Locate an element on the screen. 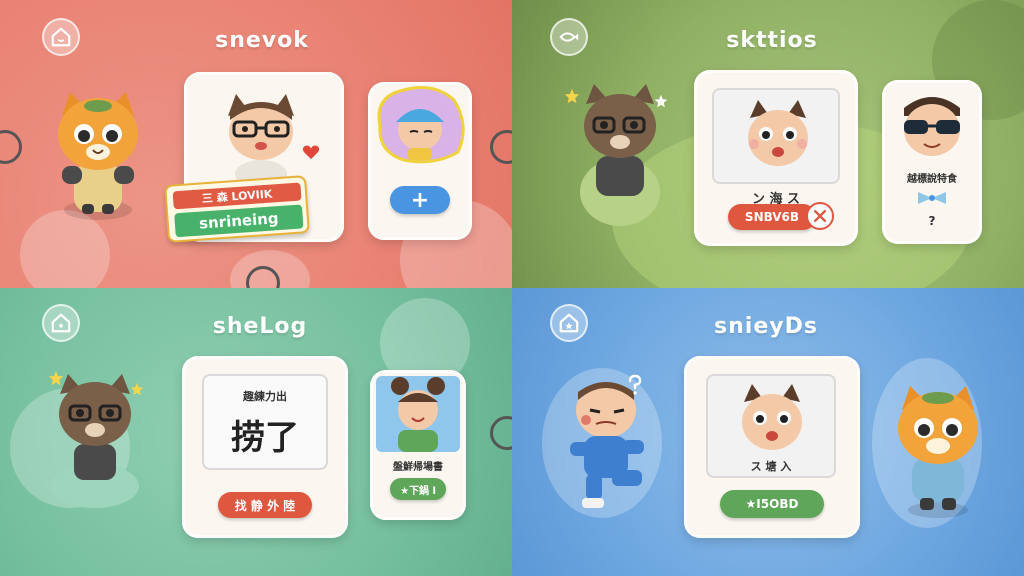 This screenshot has height=576, width=1024. portrait-frame is located at coordinates (776, 136).